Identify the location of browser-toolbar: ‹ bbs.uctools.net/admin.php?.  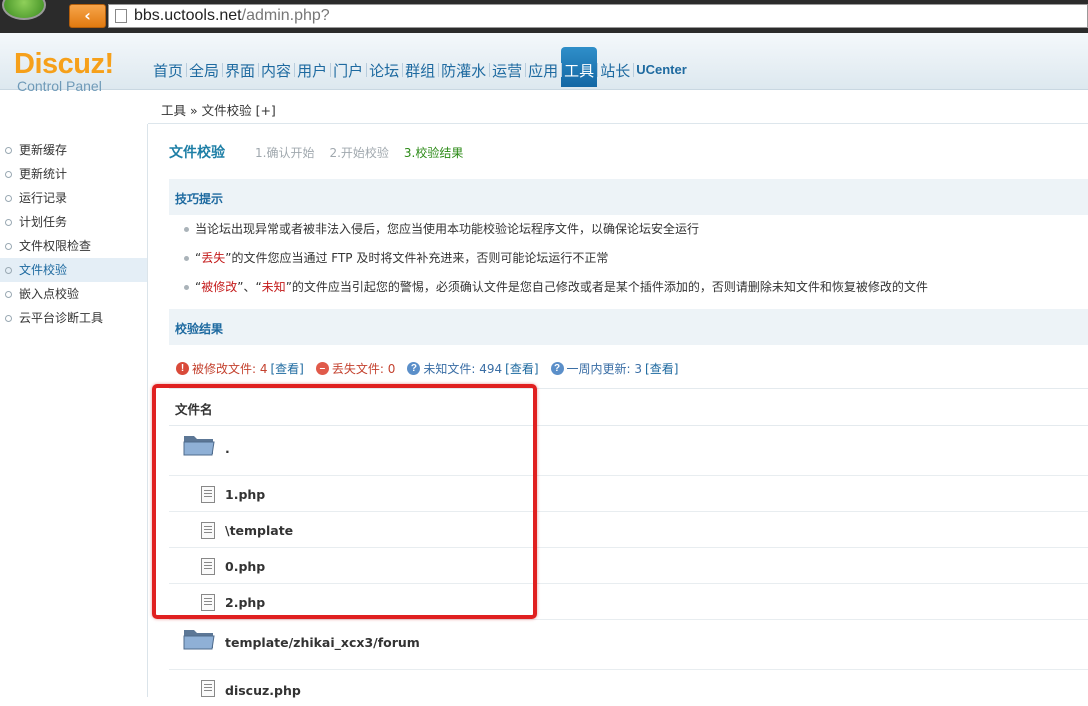
(544, 16).